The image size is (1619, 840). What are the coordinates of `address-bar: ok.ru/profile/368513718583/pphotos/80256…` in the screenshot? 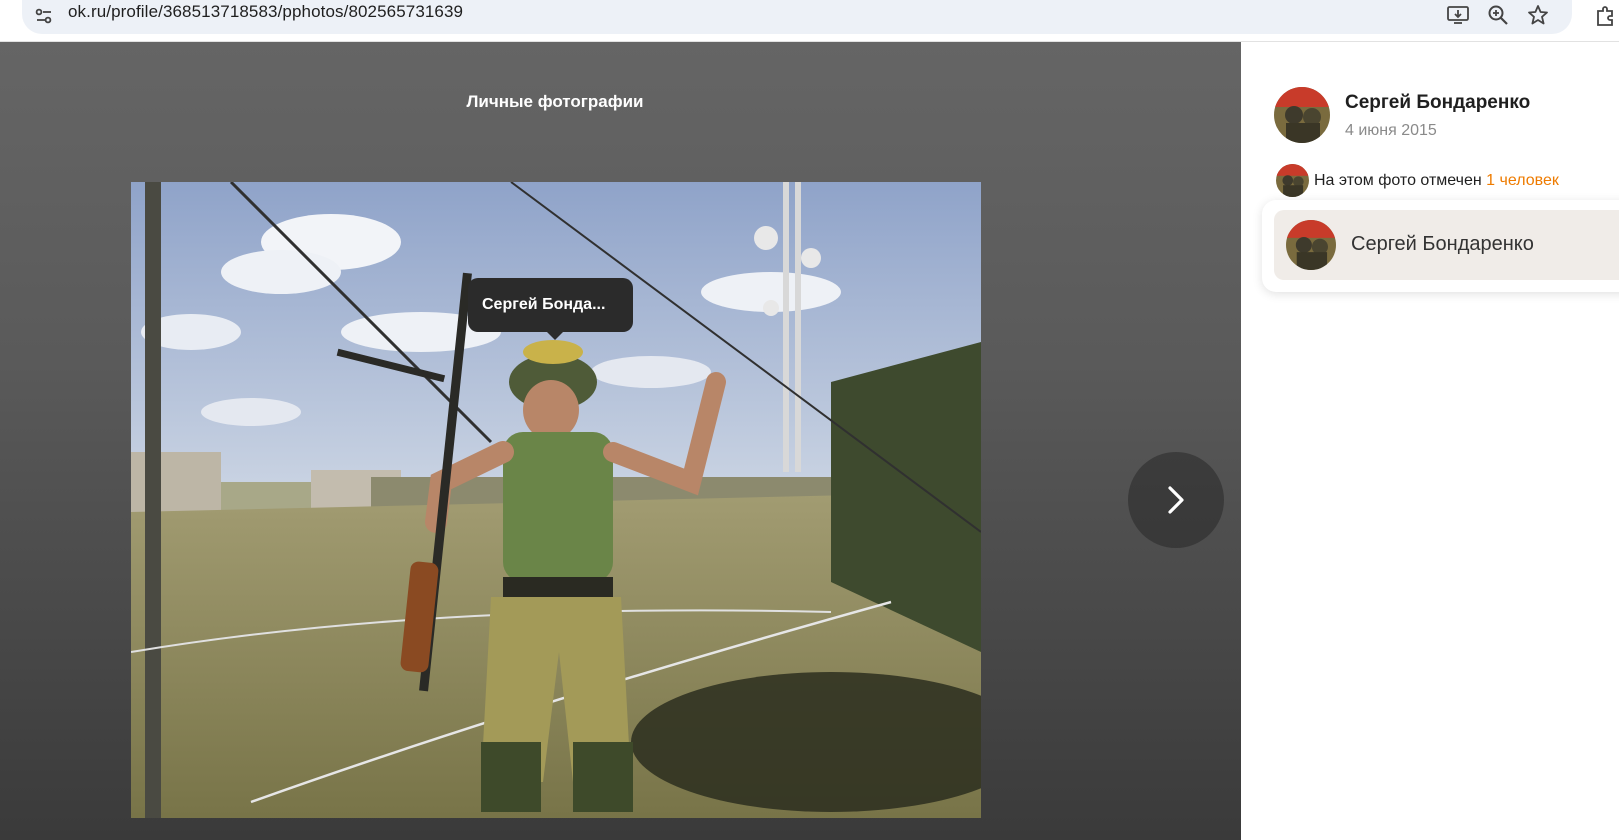 It's located at (797, 17).